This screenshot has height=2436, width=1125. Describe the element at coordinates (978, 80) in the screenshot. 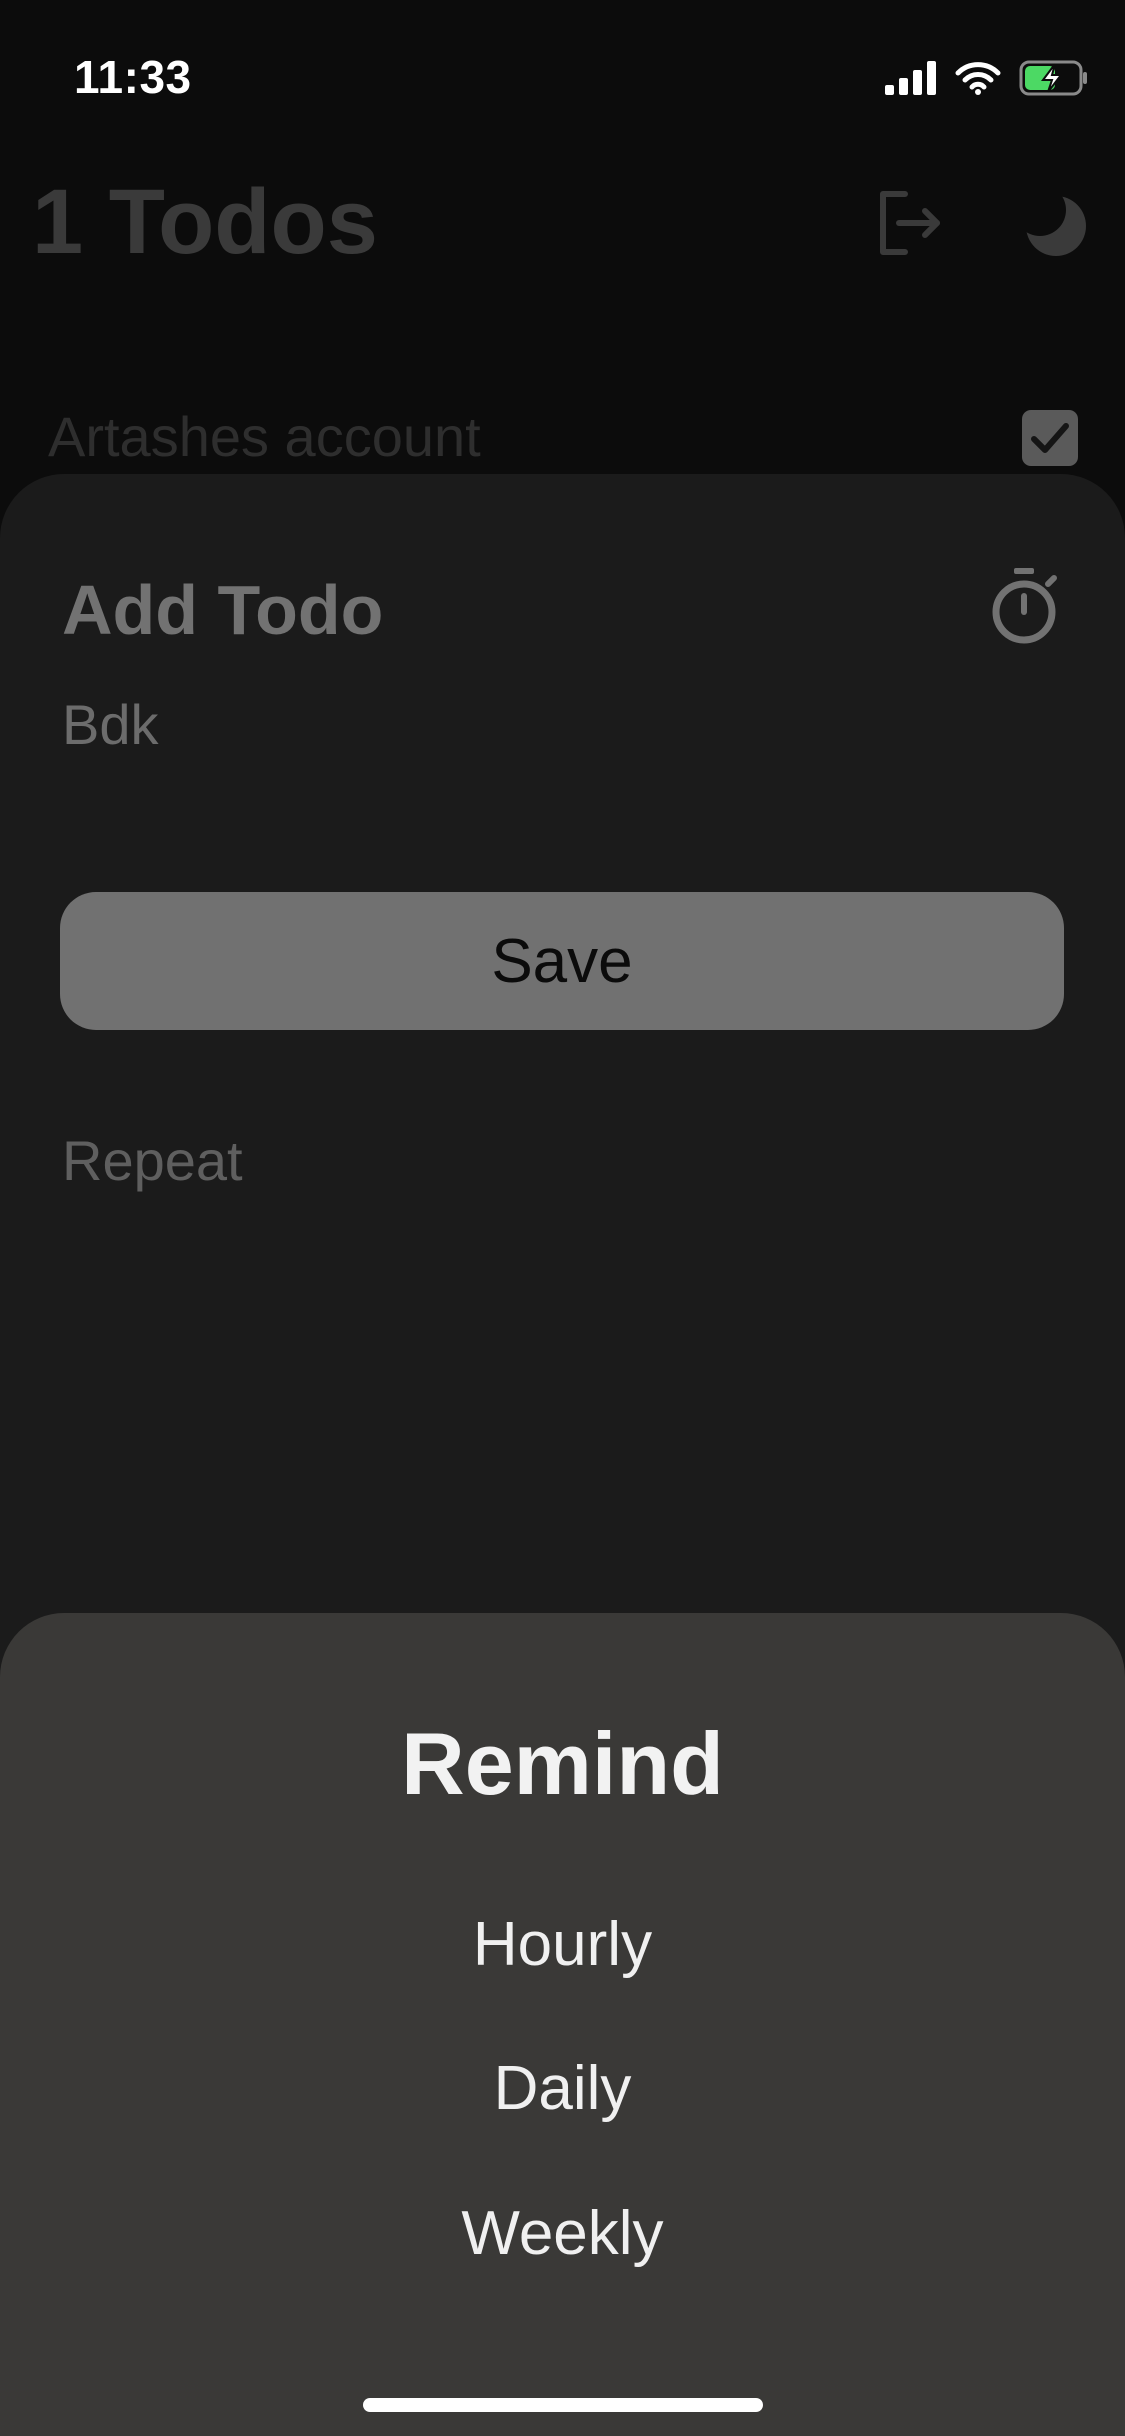

I see `wifi-icon` at that location.